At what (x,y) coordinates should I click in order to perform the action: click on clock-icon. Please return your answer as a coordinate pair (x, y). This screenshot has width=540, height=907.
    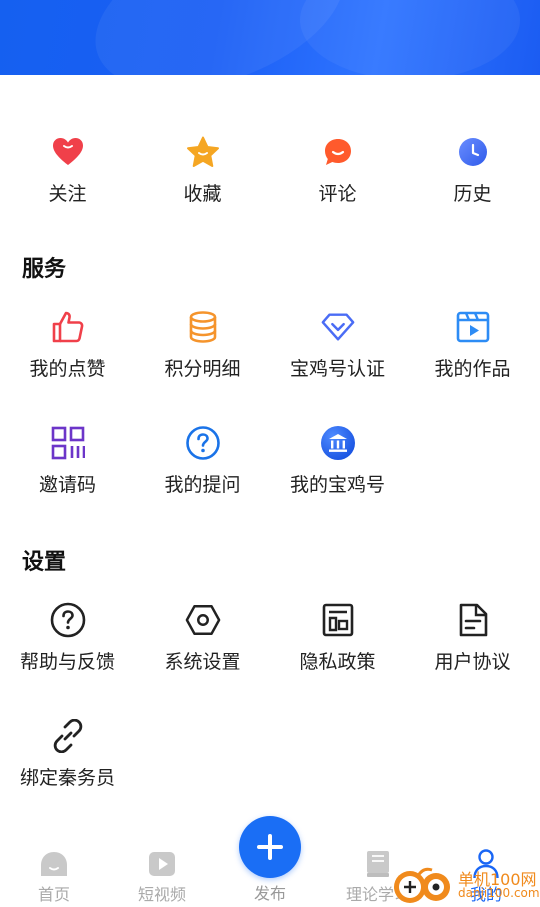
    Looking at the image, I should click on (473, 152).